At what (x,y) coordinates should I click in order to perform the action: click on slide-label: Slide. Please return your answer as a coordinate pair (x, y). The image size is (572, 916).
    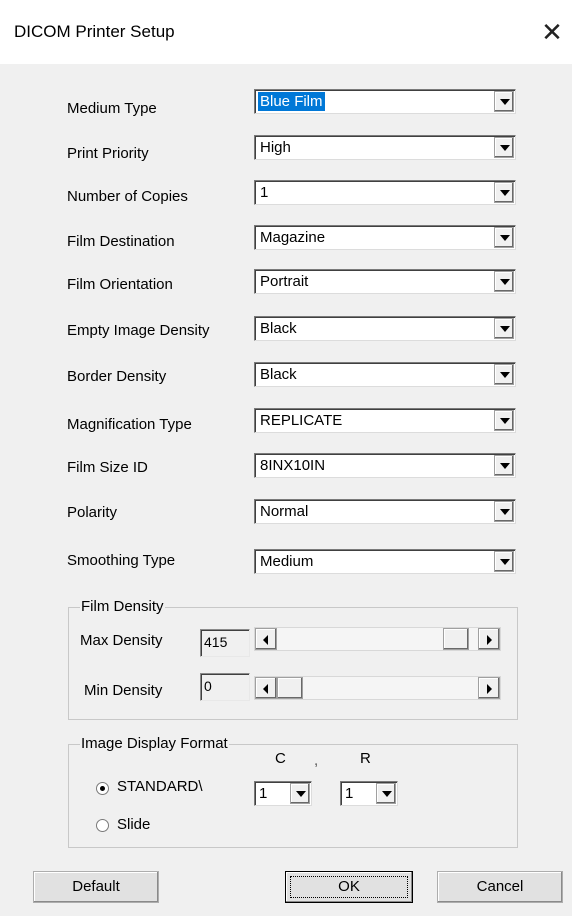
    Looking at the image, I should click on (133, 824).